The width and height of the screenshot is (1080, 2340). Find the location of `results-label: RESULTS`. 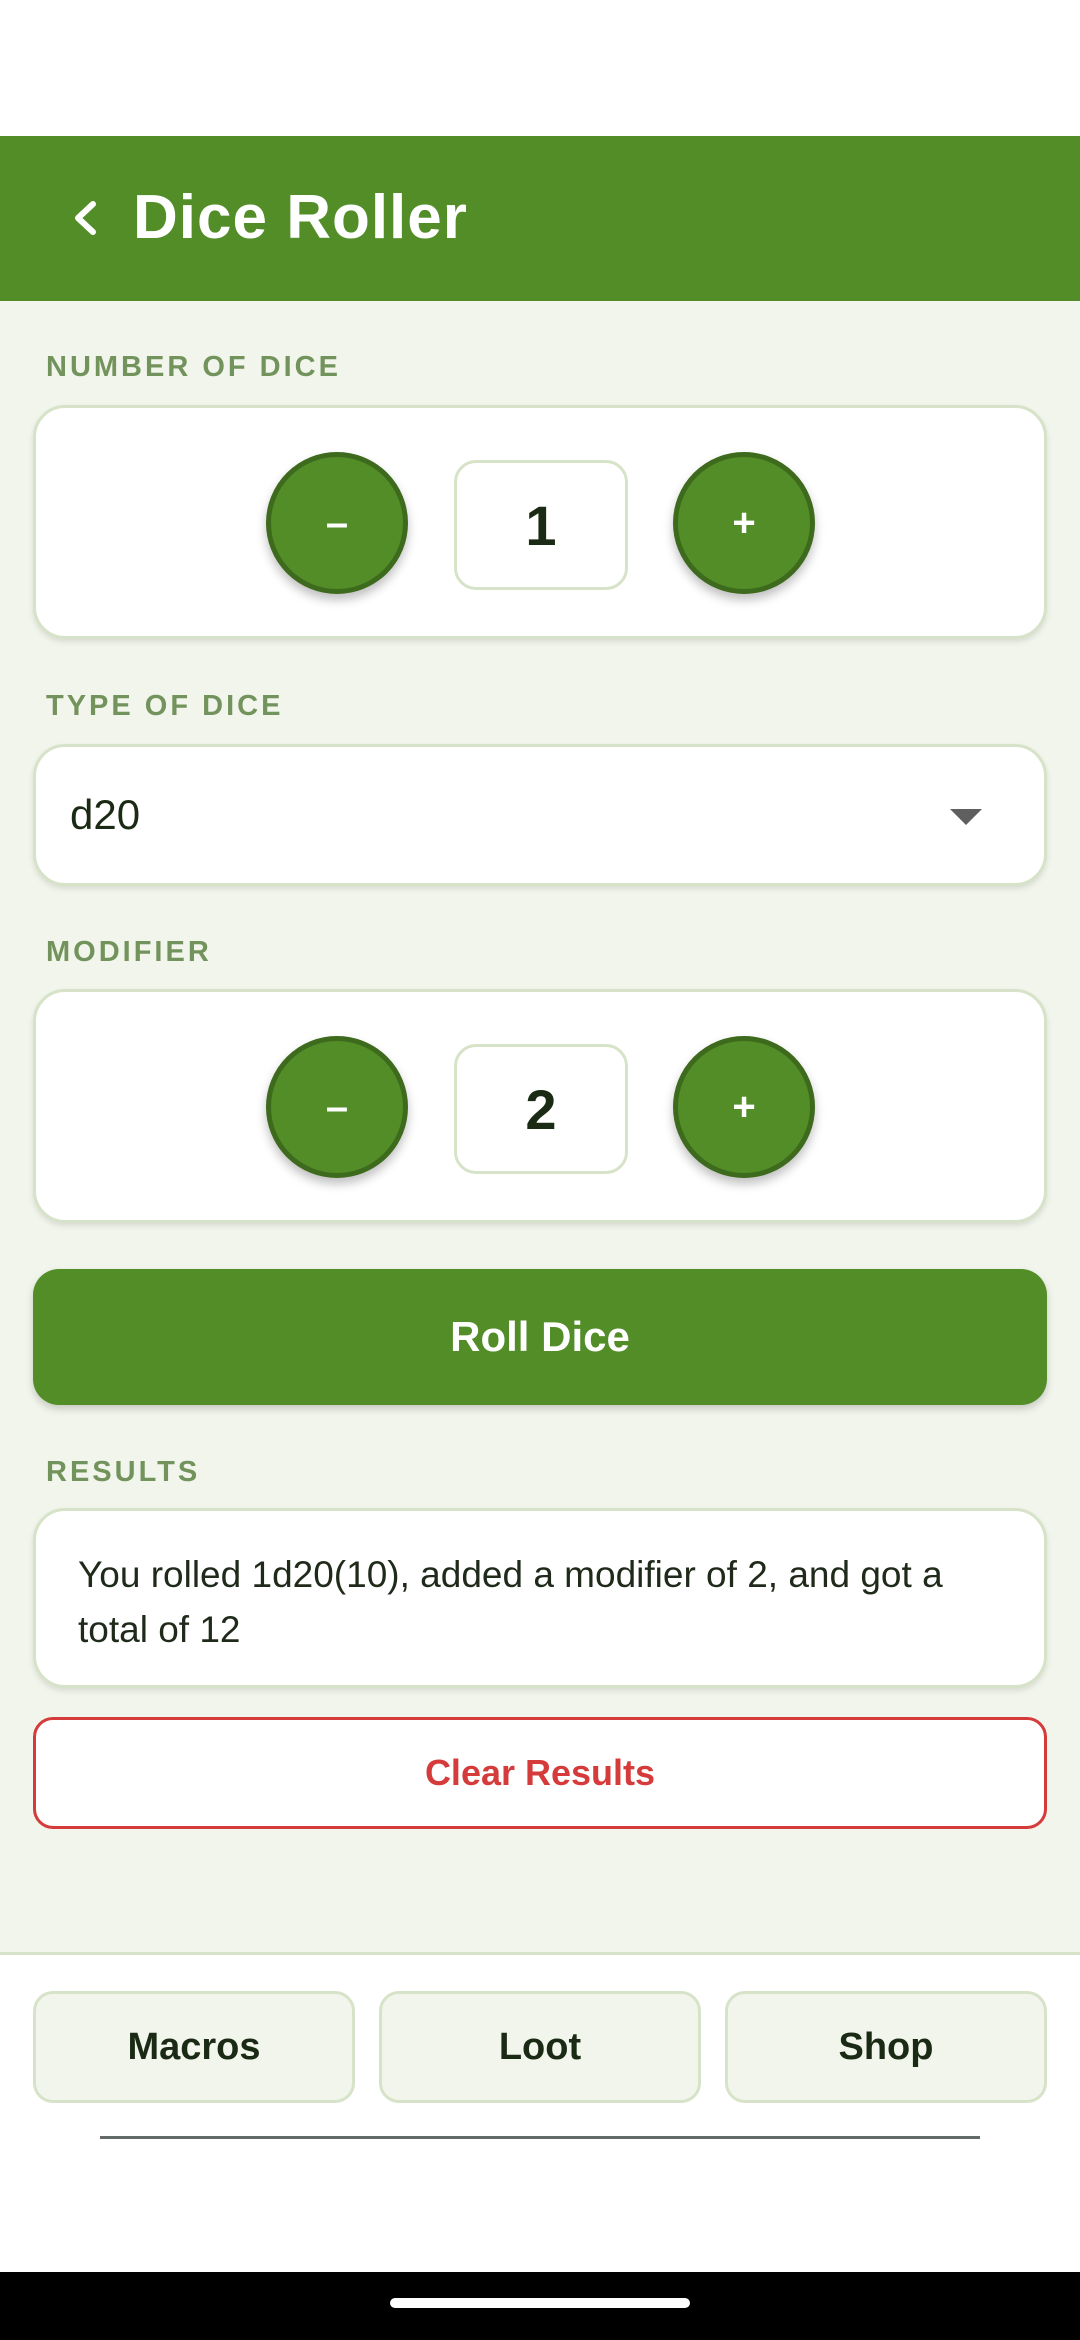

results-label: RESULTS is located at coordinates (123, 1472).